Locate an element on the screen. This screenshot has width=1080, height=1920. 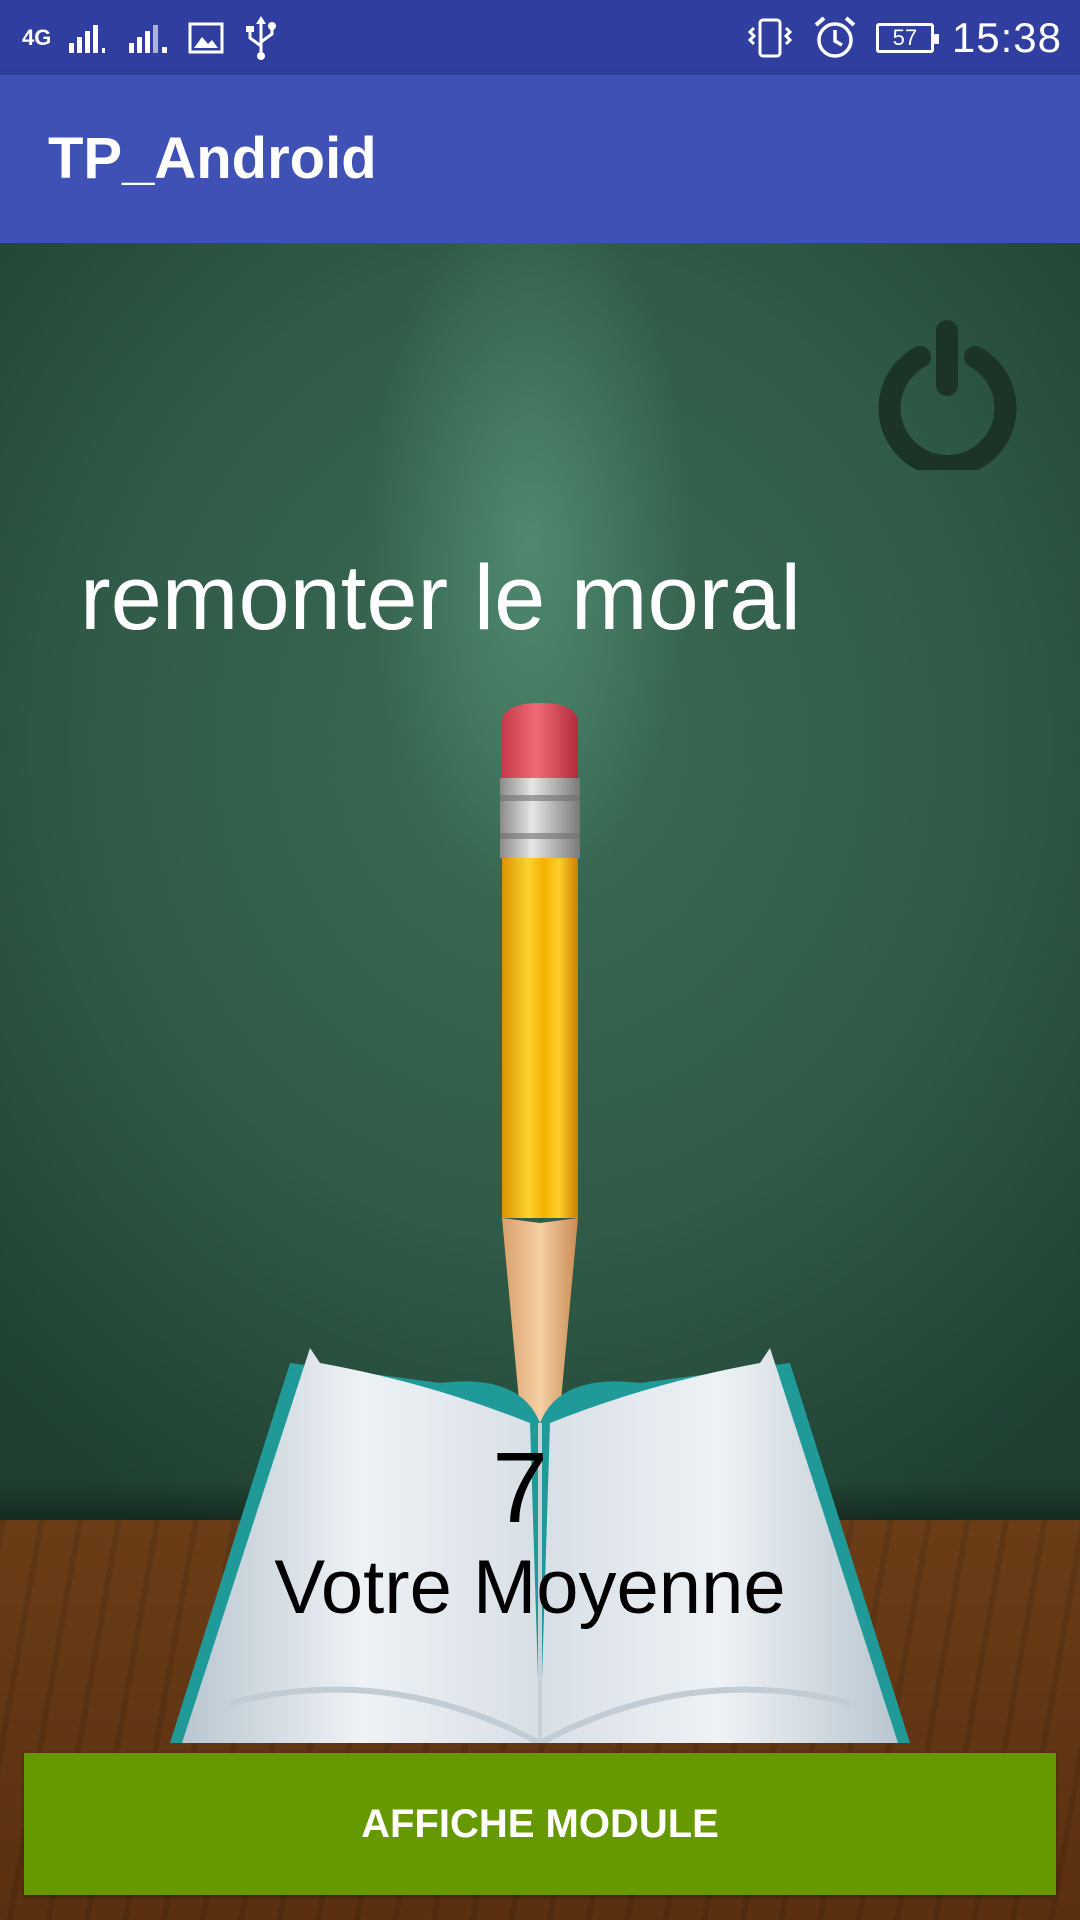
battery-level: 57 is located at coordinates (905, 37).